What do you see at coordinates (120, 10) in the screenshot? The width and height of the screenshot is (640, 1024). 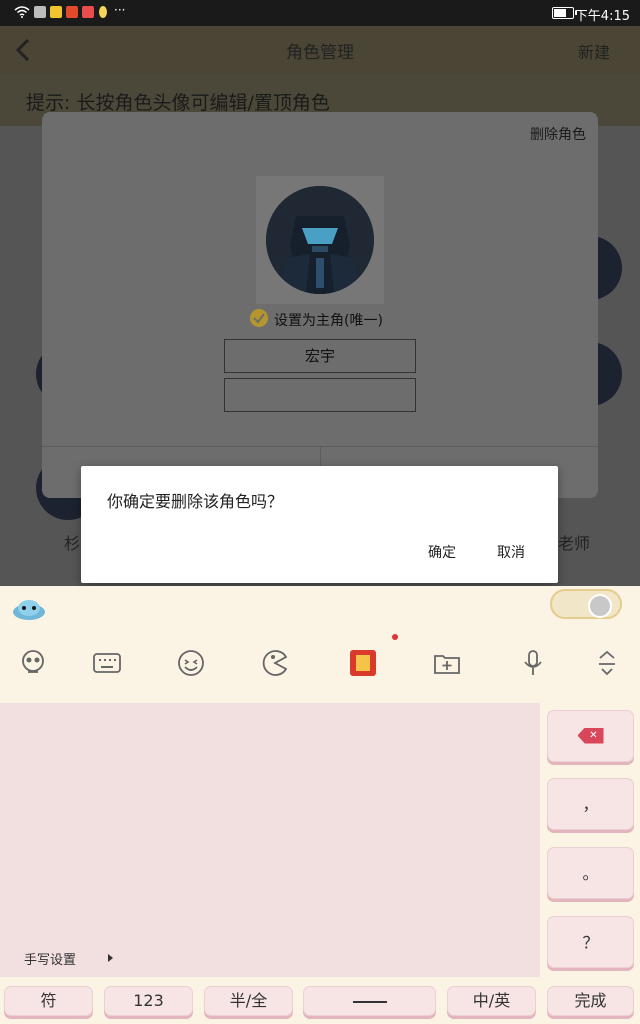 I see `more-notifications: ···` at bounding box center [120, 10].